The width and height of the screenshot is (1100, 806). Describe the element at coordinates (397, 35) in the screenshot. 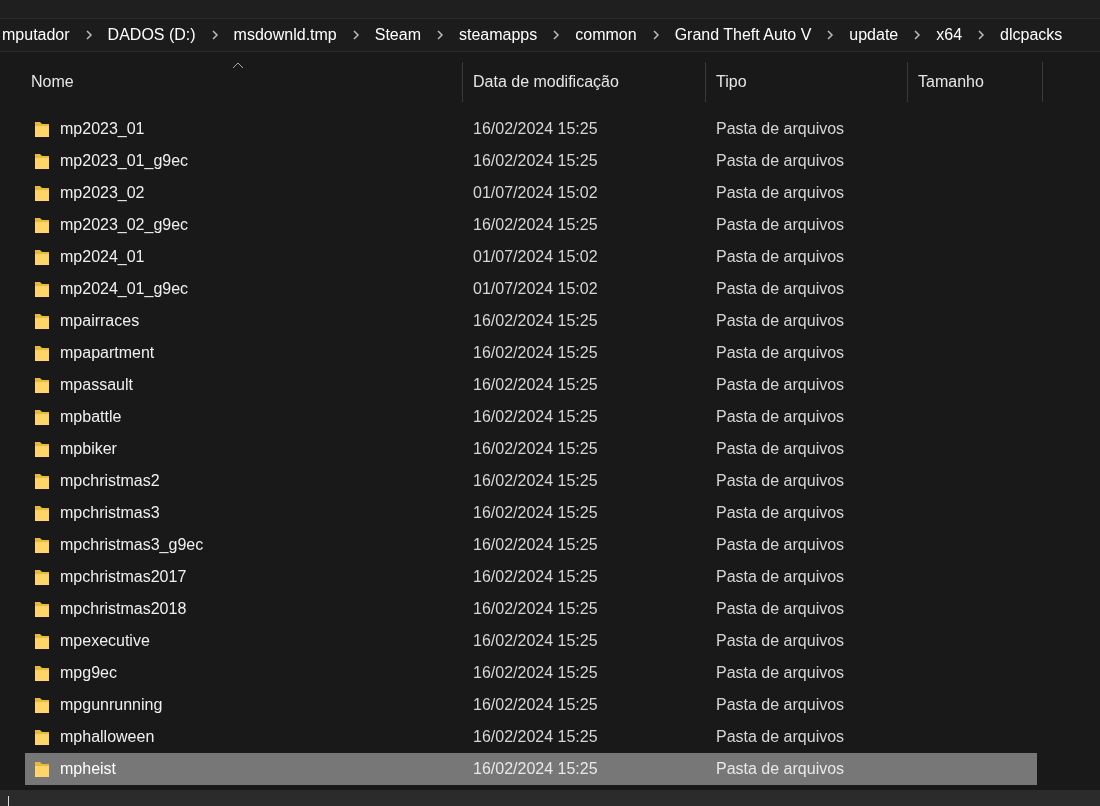

I see `breadcrumb-item: Steam` at that location.